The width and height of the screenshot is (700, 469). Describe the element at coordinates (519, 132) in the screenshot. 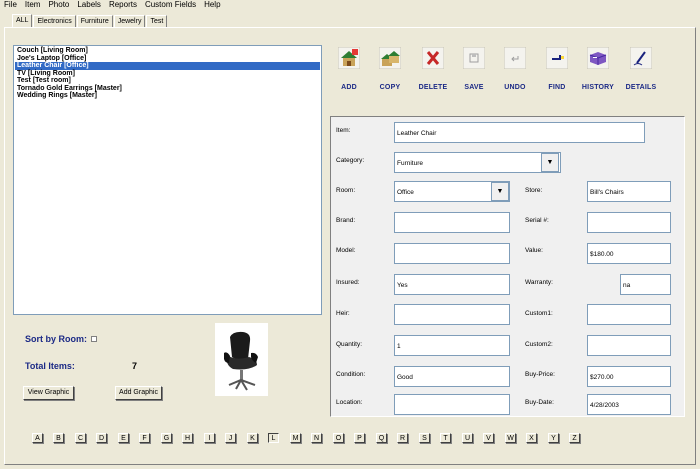

I see `item-field: Leather Chair` at that location.